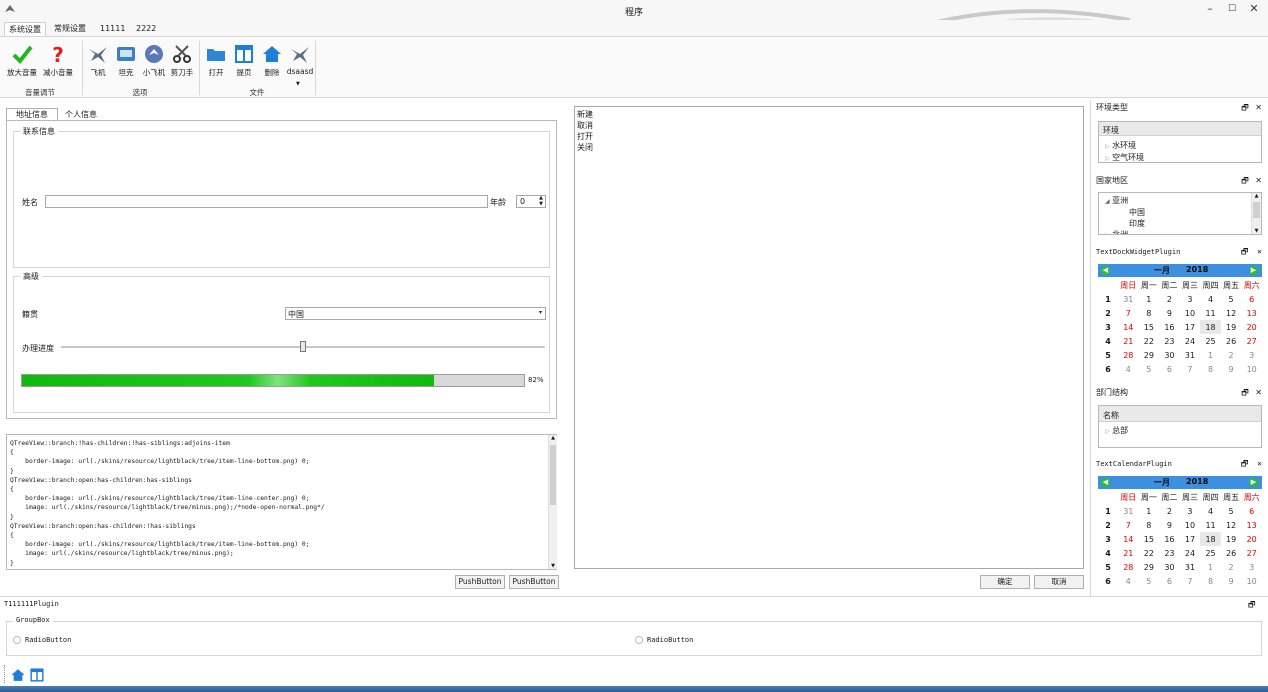  Describe the element at coordinates (585, 147) in the screenshot. I see `list-item: 关闭` at that location.